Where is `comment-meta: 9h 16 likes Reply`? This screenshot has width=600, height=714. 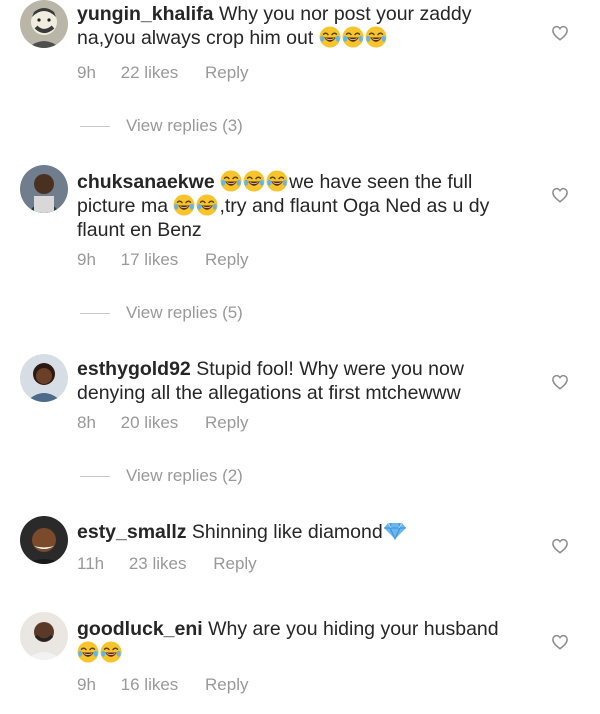
comment-meta: 9h 16 likes Reply is located at coordinates (163, 685).